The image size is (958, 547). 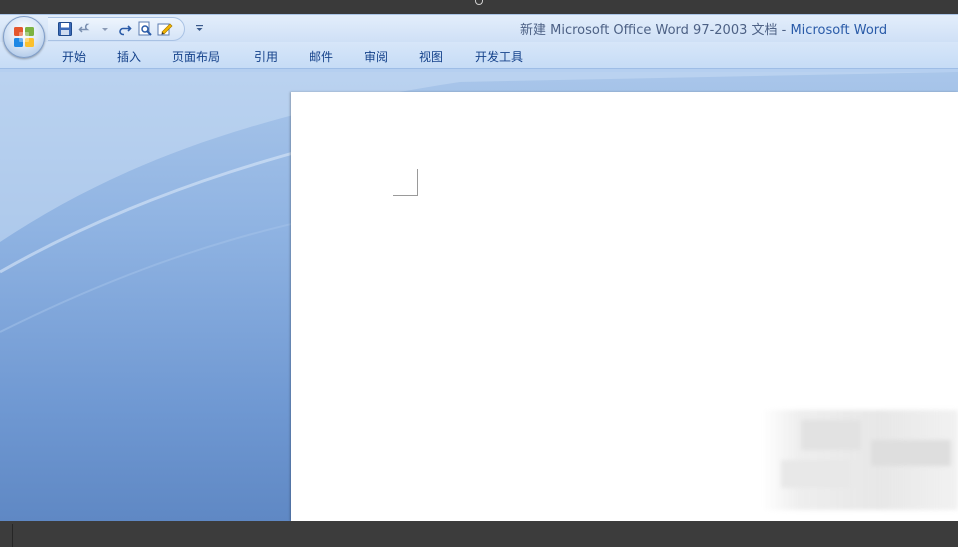 What do you see at coordinates (376, 56) in the screenshot?
I see `tab-review: 审阅` at bounding box center [376, 56].